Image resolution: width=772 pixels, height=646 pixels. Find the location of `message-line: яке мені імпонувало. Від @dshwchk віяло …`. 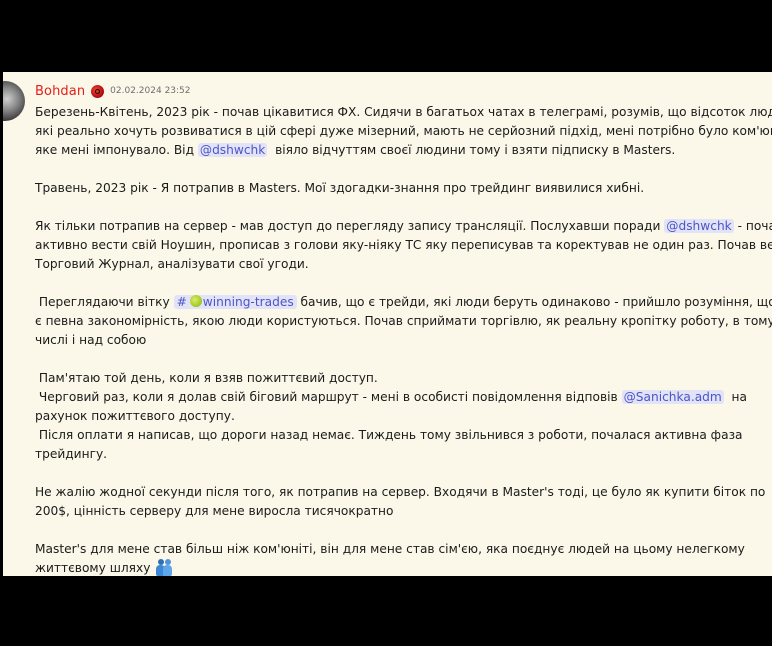

message-line: яке мені імпонувало. Від @dshwchk віяло … is located at coordinates (401, 150).